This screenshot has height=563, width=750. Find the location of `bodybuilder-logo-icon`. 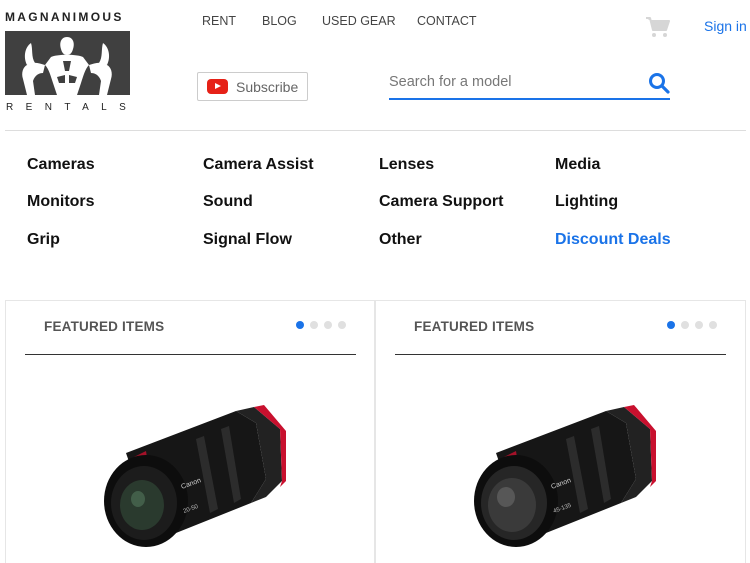

bodybuilder-logo-icon is located at coordinates (67, 66).